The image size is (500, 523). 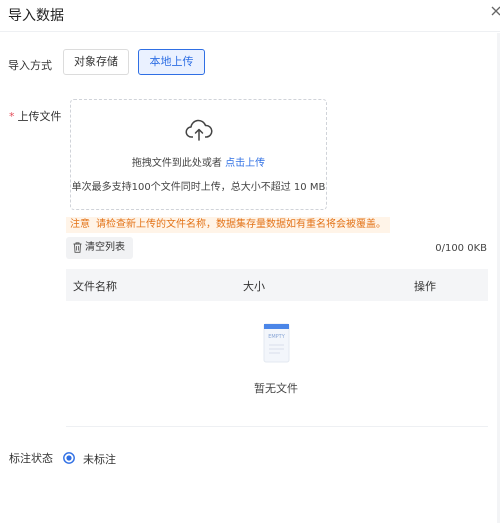 What do you see at coordinates (461, 248) in the screenshot?
I see `size-summary: 0/100 0KB` at bounding box center [461, 248].